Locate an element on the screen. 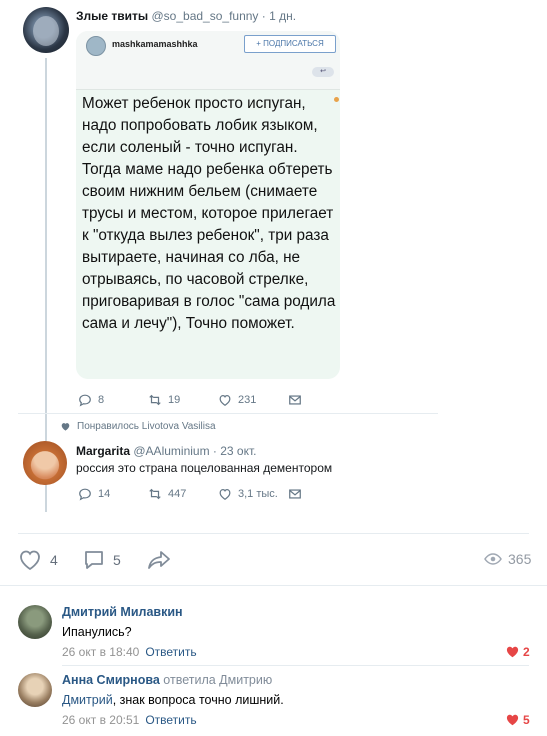  comment-mention: Дмитрий is located at coordinates (87, 700).